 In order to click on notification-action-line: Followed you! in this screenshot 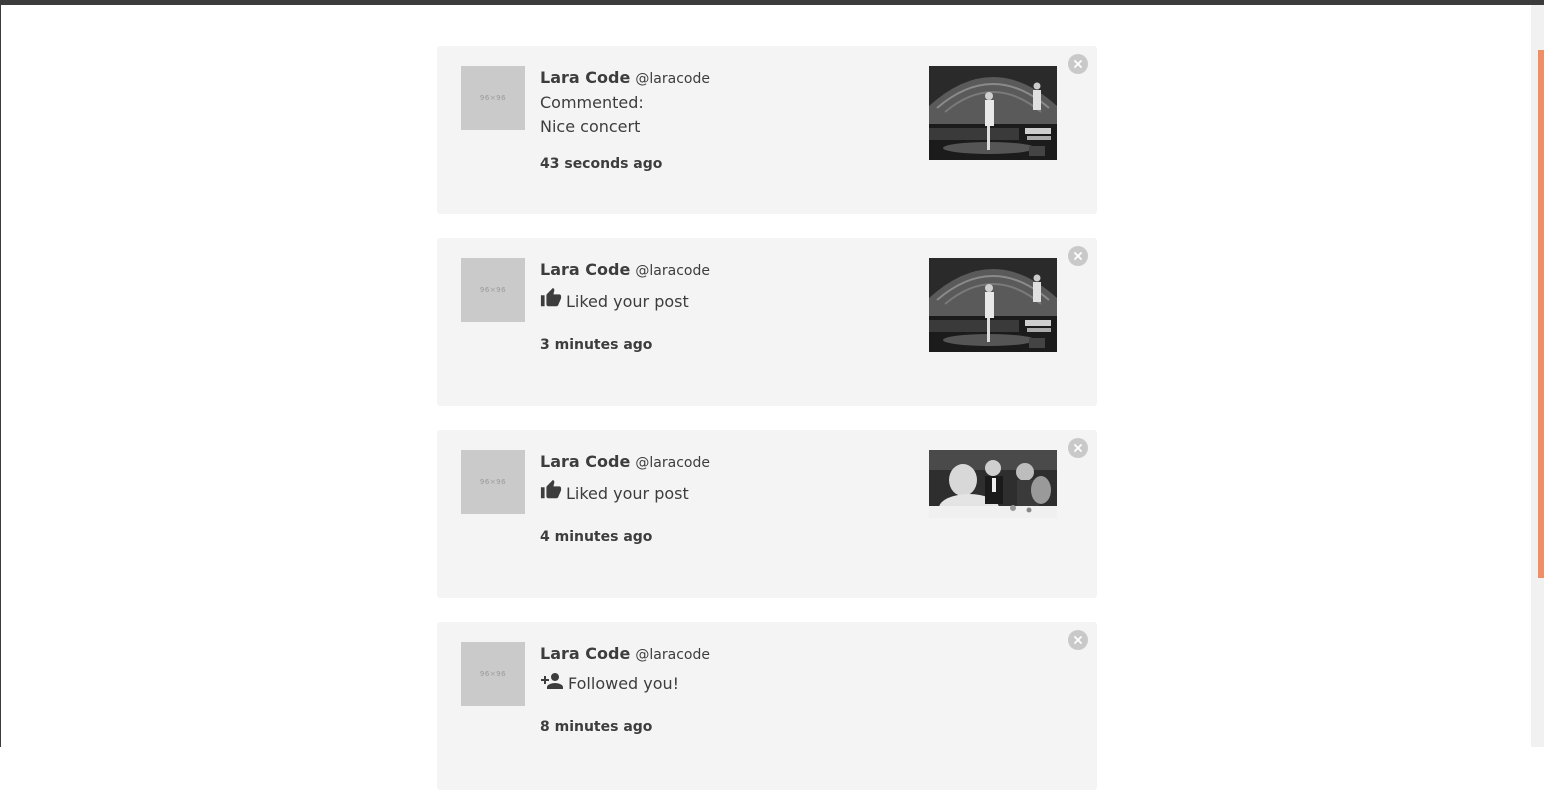, I will do `click(730, 684)`.